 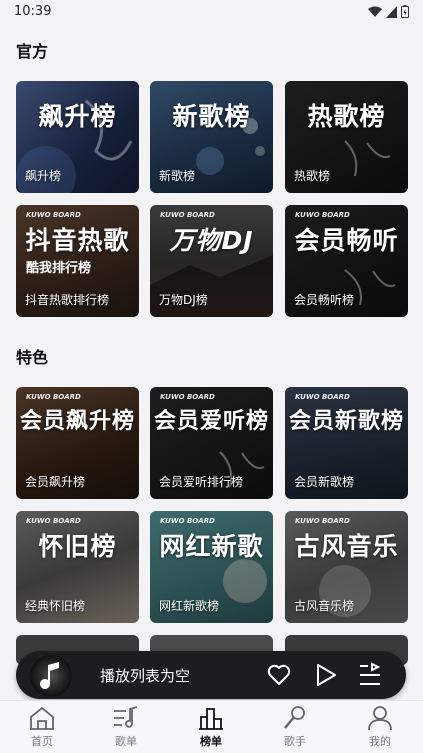 What do you see at coordinates (77, 240) in the screenshot?
I see `card-title: 抖音热歌` at bounding box center [77, 240].